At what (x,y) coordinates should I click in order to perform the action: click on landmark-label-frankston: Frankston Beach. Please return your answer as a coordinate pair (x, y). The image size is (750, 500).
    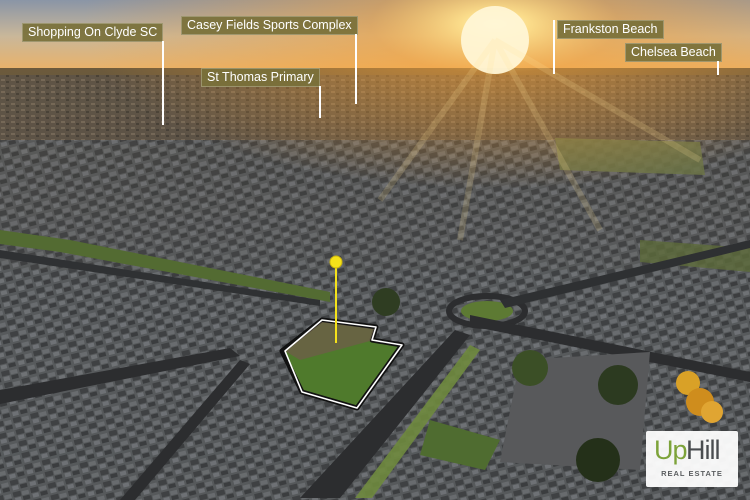
    Looking at the image, I should click on (610, 29).